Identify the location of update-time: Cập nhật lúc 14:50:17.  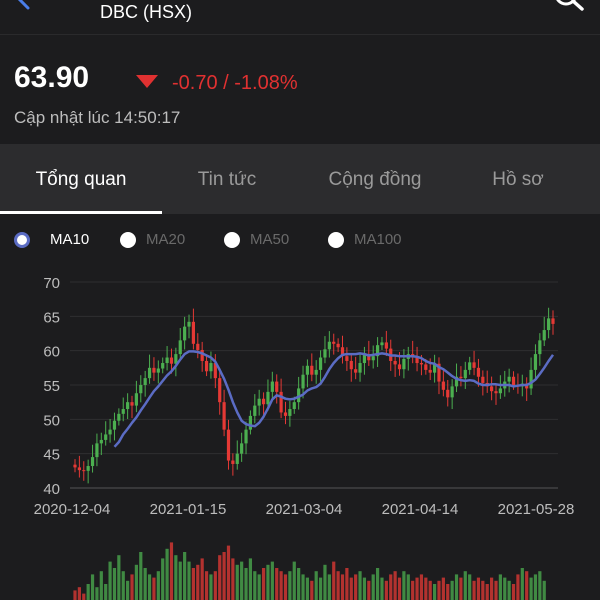
(97, 117).